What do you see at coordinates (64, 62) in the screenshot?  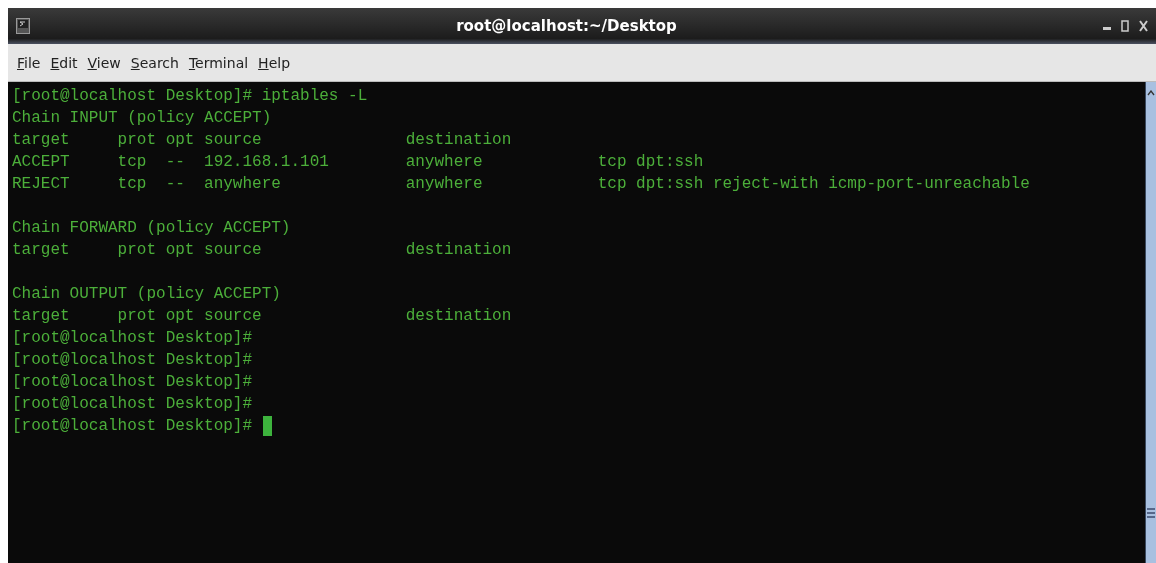 I see `menu-item: Edit` at bounding box center [64, 62].